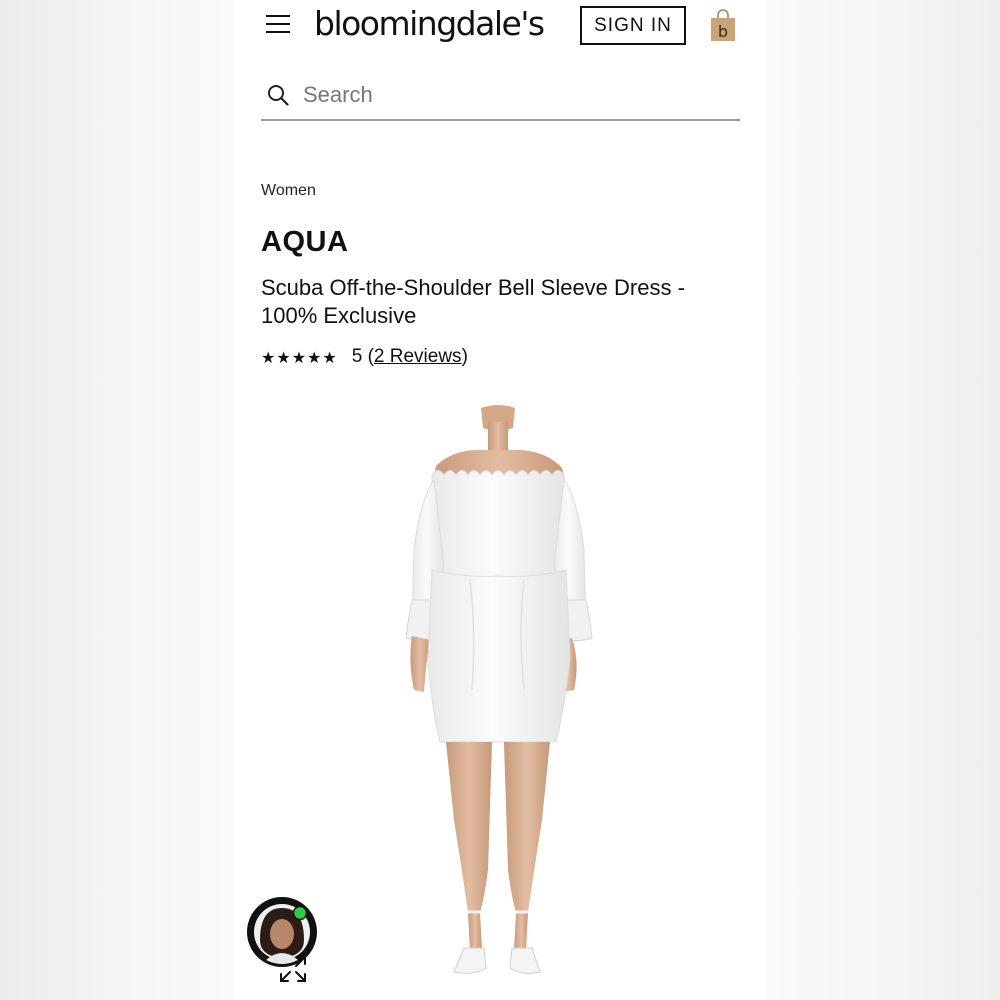  What do you see at coordinates (418, 357) in the screenshot?
I see `reviews-link: 2 Reviews` at bounding box center [418, 357].